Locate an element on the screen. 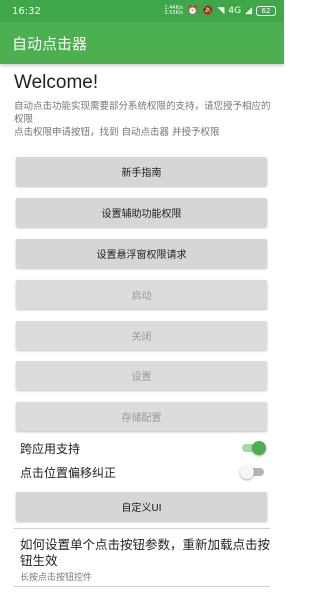  description-line-2: 点击权限申请按钮，找到 自动点击器 并授予权限 is located at coordinates (117, 132).